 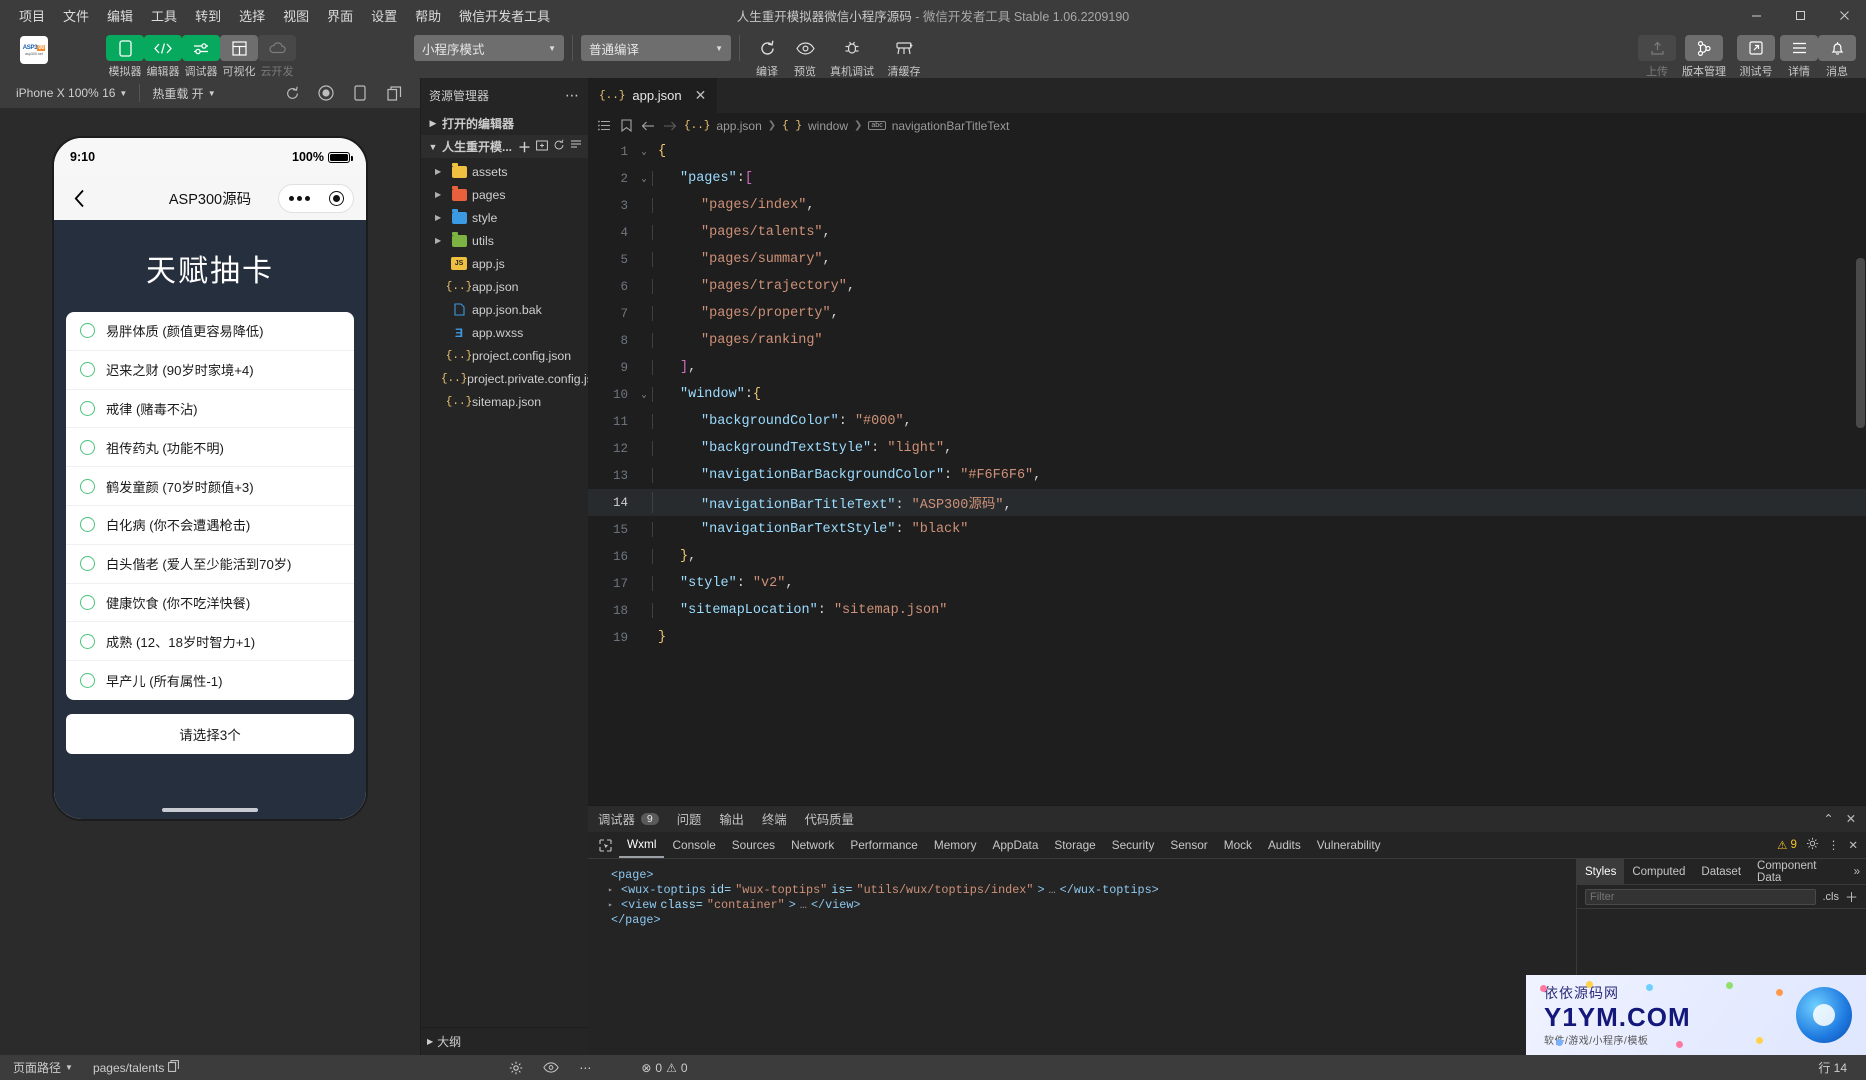 What do you see at coordinates (76, 15) in the screenshot?
I see `menu-item-file: 文件` at bounding box center [76, 15].